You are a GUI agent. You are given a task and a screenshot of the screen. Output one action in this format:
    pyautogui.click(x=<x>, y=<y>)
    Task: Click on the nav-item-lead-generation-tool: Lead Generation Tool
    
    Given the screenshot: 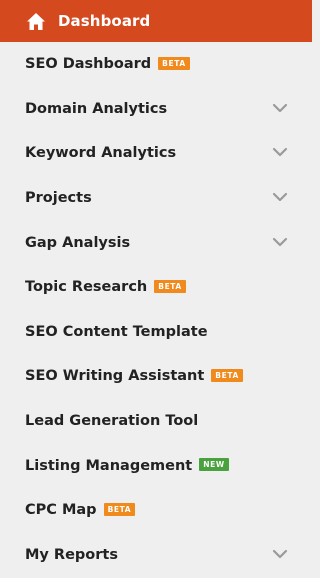 What is the action you would take?
    pyautogui.click(x=156, y=421)
    